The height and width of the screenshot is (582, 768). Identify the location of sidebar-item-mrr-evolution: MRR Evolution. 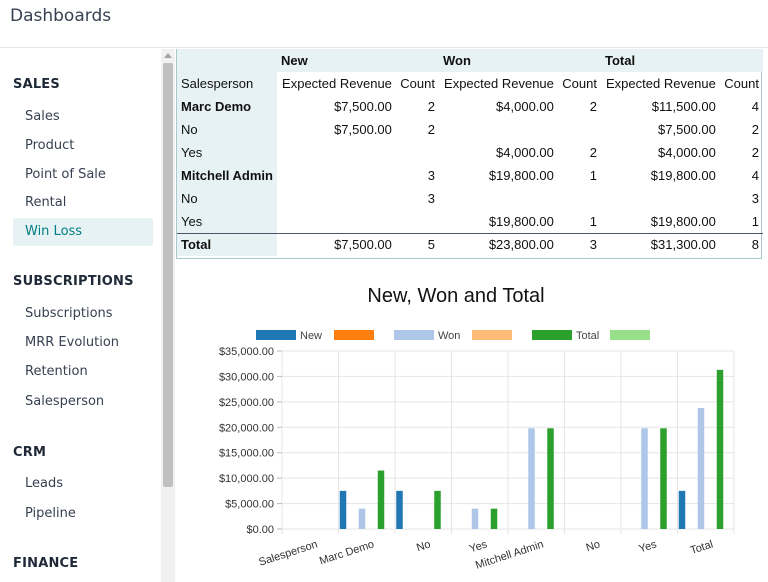
(83, 343).